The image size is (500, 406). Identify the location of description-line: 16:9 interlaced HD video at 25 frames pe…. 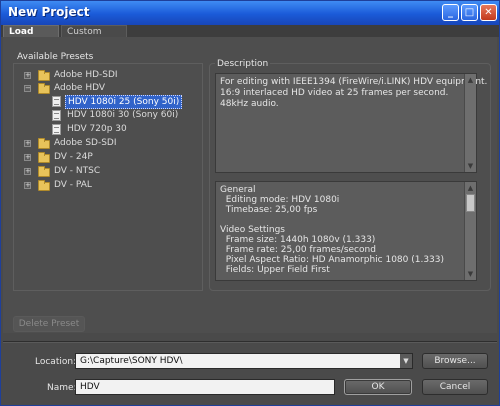
(334, 93).